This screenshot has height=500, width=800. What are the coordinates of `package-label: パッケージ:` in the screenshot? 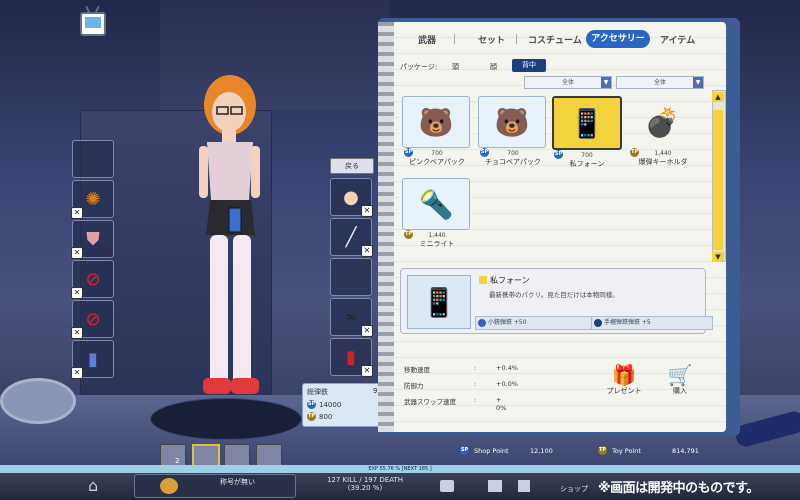 It's located at (419, 67).